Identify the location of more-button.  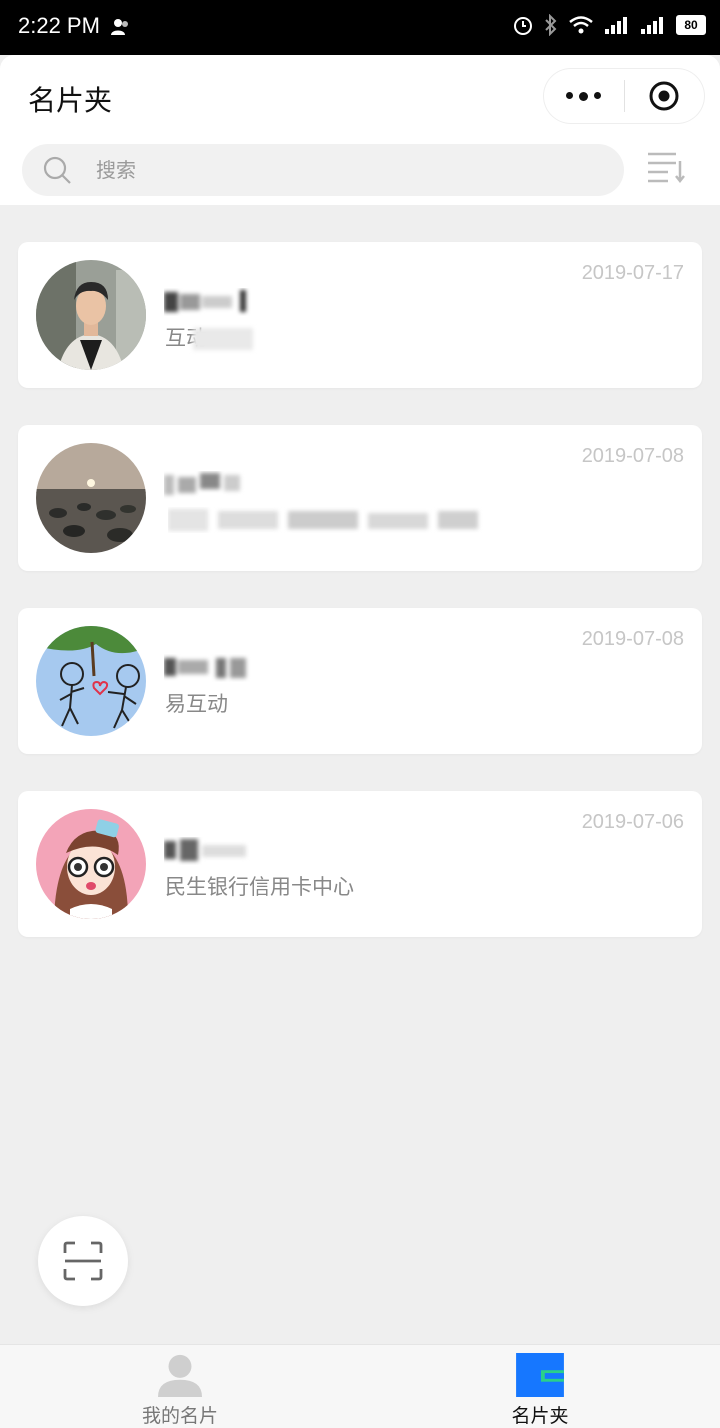
(584, 96).